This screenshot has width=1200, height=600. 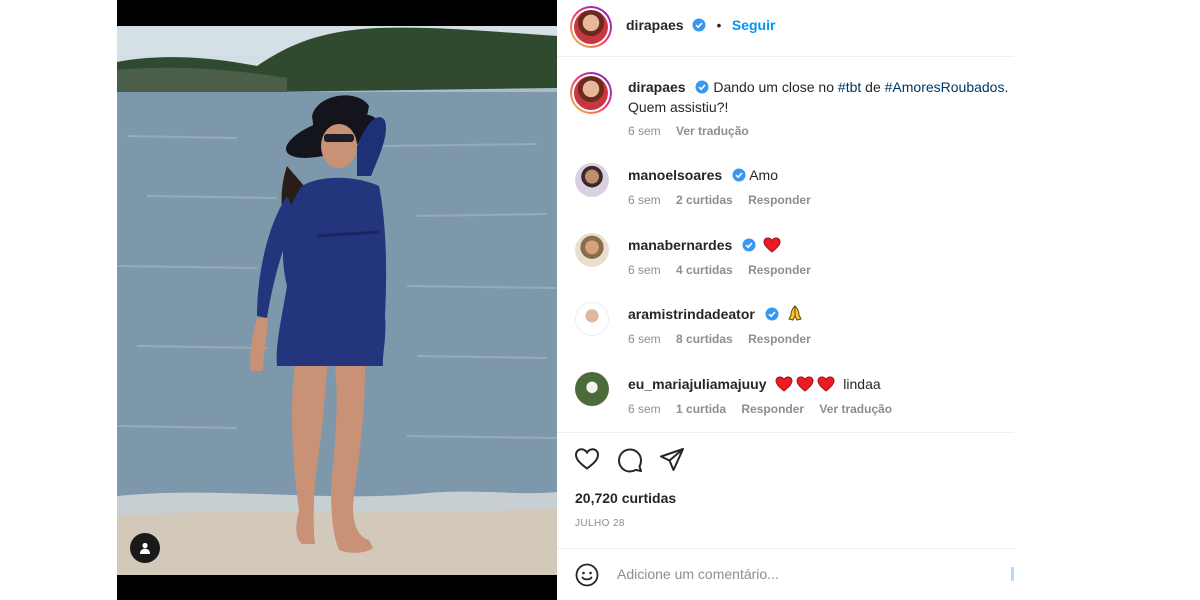 I want to click on post-actions, so click(x=785, y=432).